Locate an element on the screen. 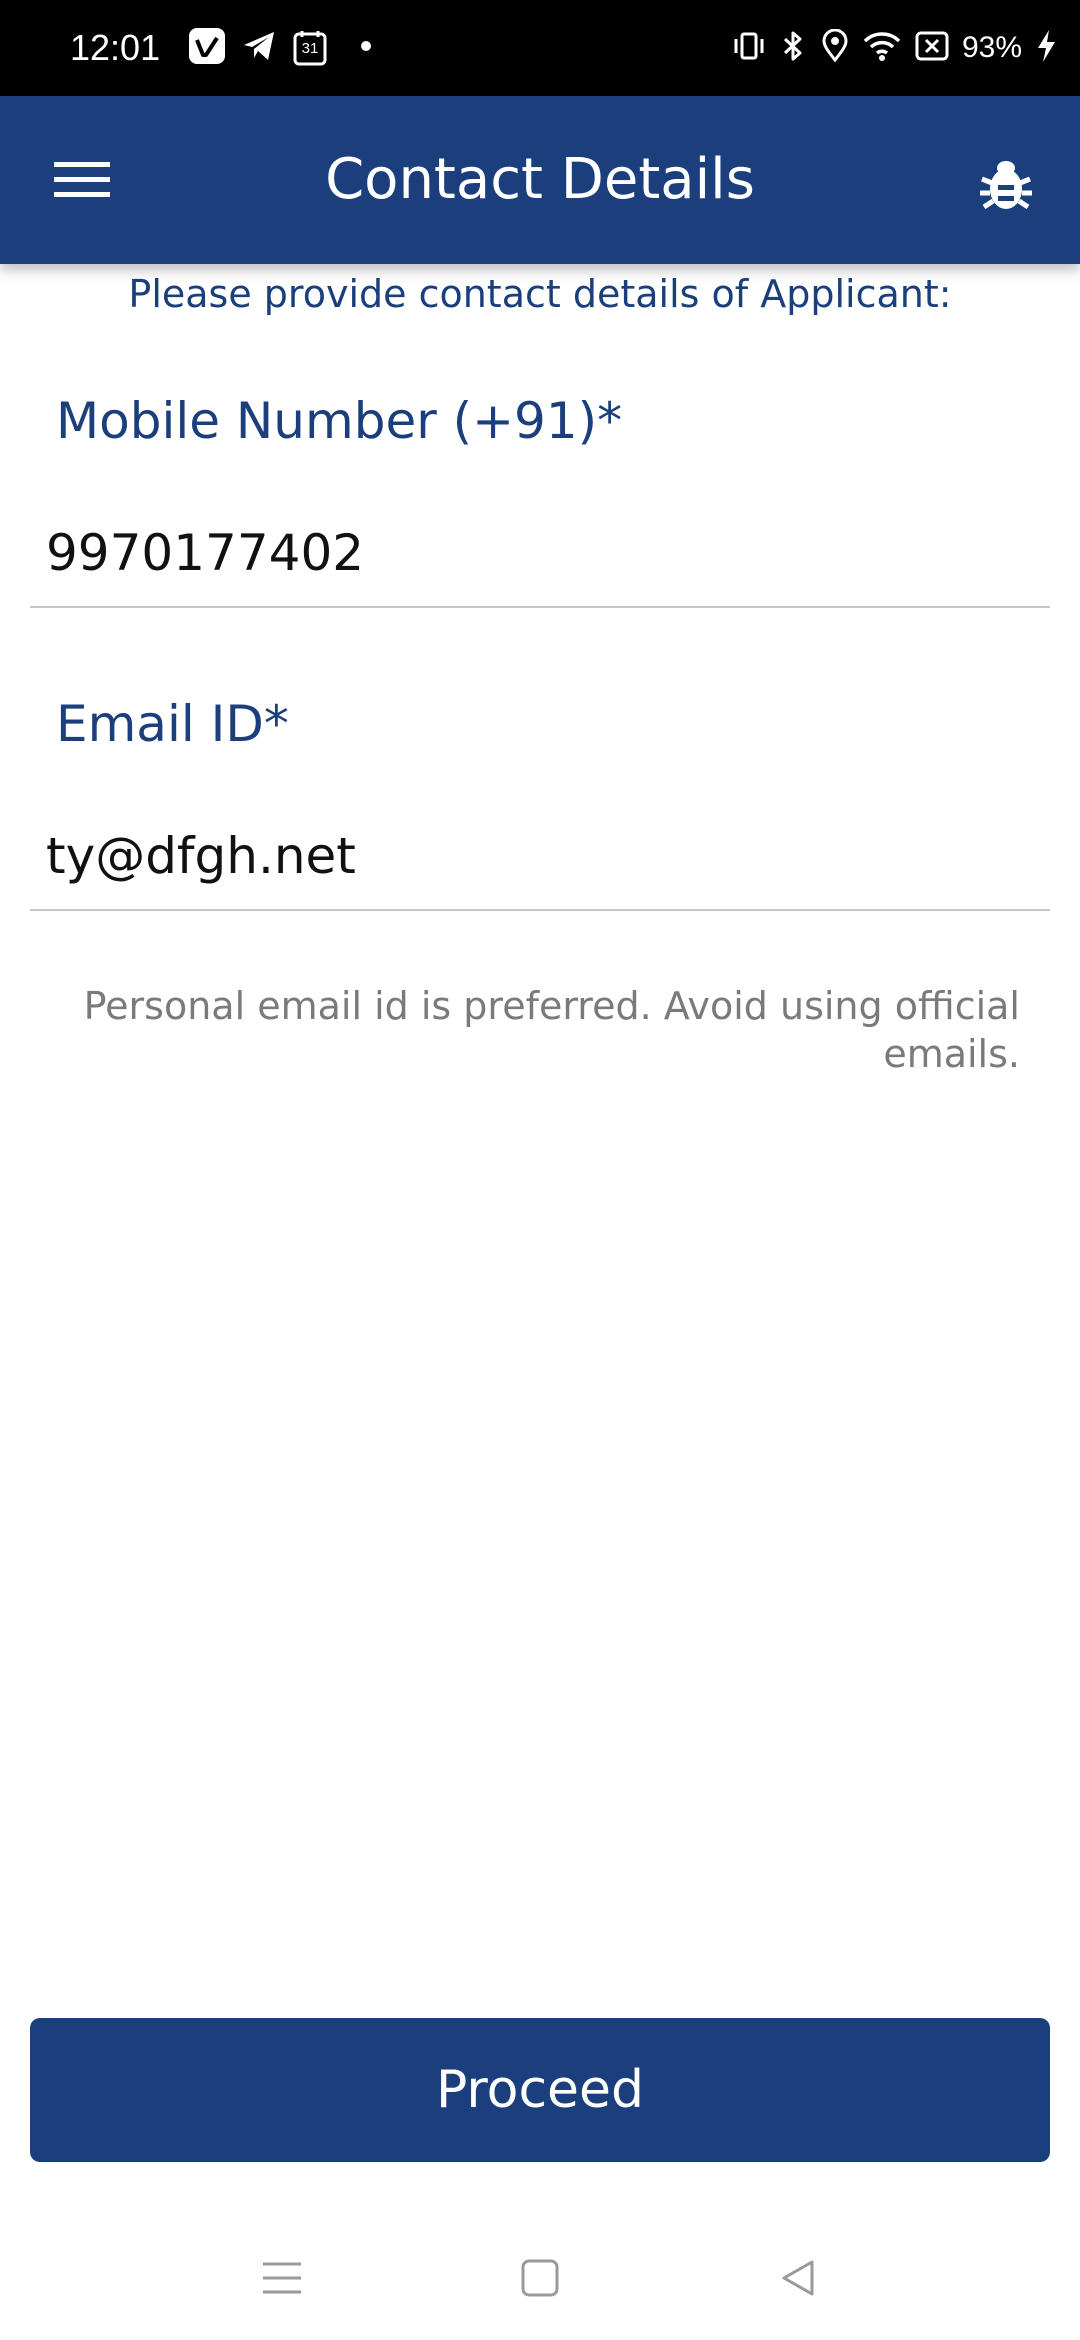 This screenshot has height=2340, width=1080. system-icons: 93% is located at coordinates (895, 48).